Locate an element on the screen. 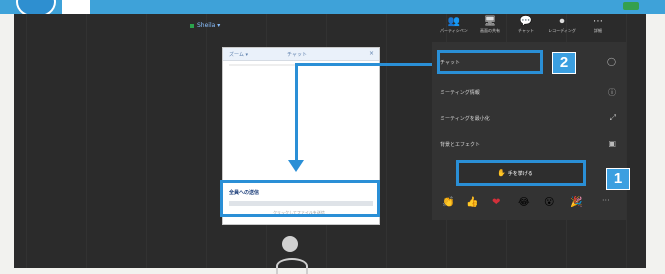  self-view-avatar is located at coordinates (290, 244).